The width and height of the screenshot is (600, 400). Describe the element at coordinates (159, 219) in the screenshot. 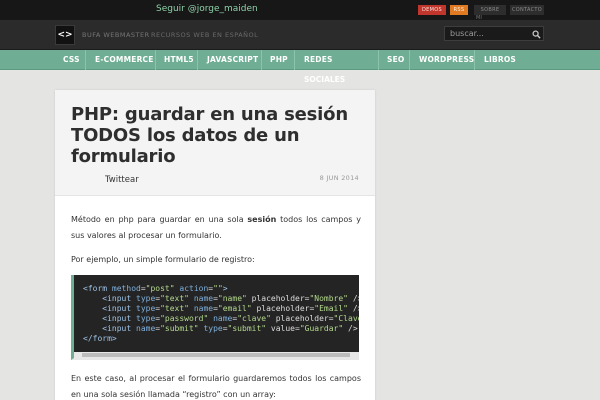

I see `paragraph-text: Método en php para guardar en una sola` at that location.